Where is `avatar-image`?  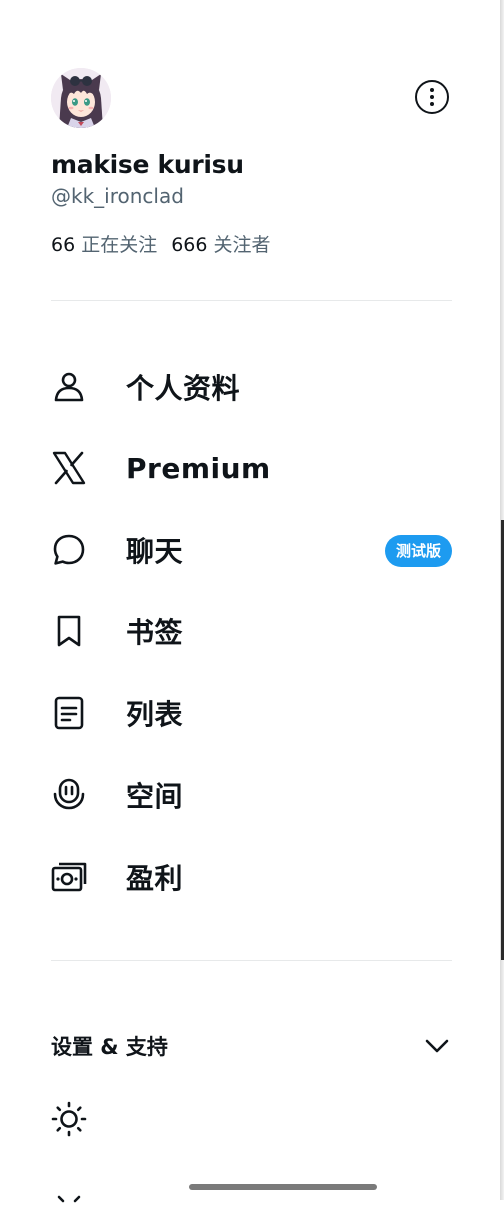
avatar-image is located at coordinates (81, 98).